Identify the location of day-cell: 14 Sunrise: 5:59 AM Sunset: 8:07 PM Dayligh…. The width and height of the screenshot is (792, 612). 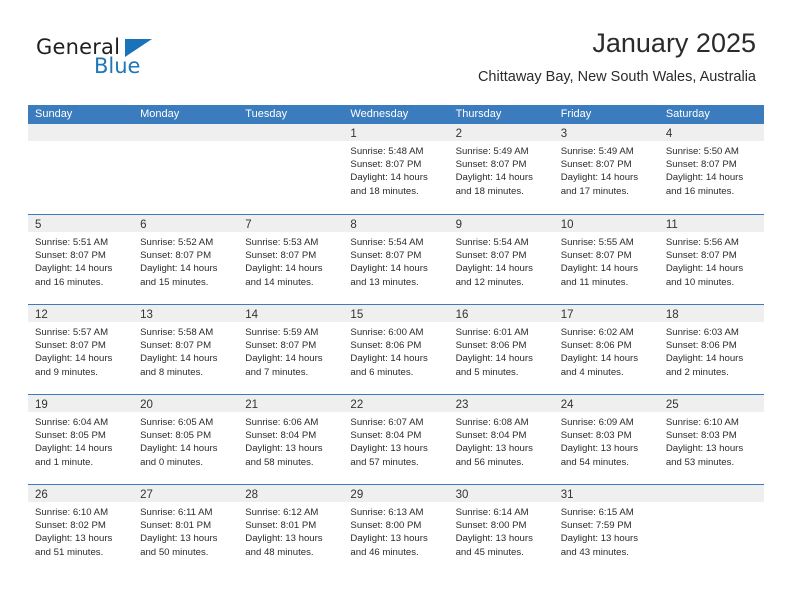
(291, 349).